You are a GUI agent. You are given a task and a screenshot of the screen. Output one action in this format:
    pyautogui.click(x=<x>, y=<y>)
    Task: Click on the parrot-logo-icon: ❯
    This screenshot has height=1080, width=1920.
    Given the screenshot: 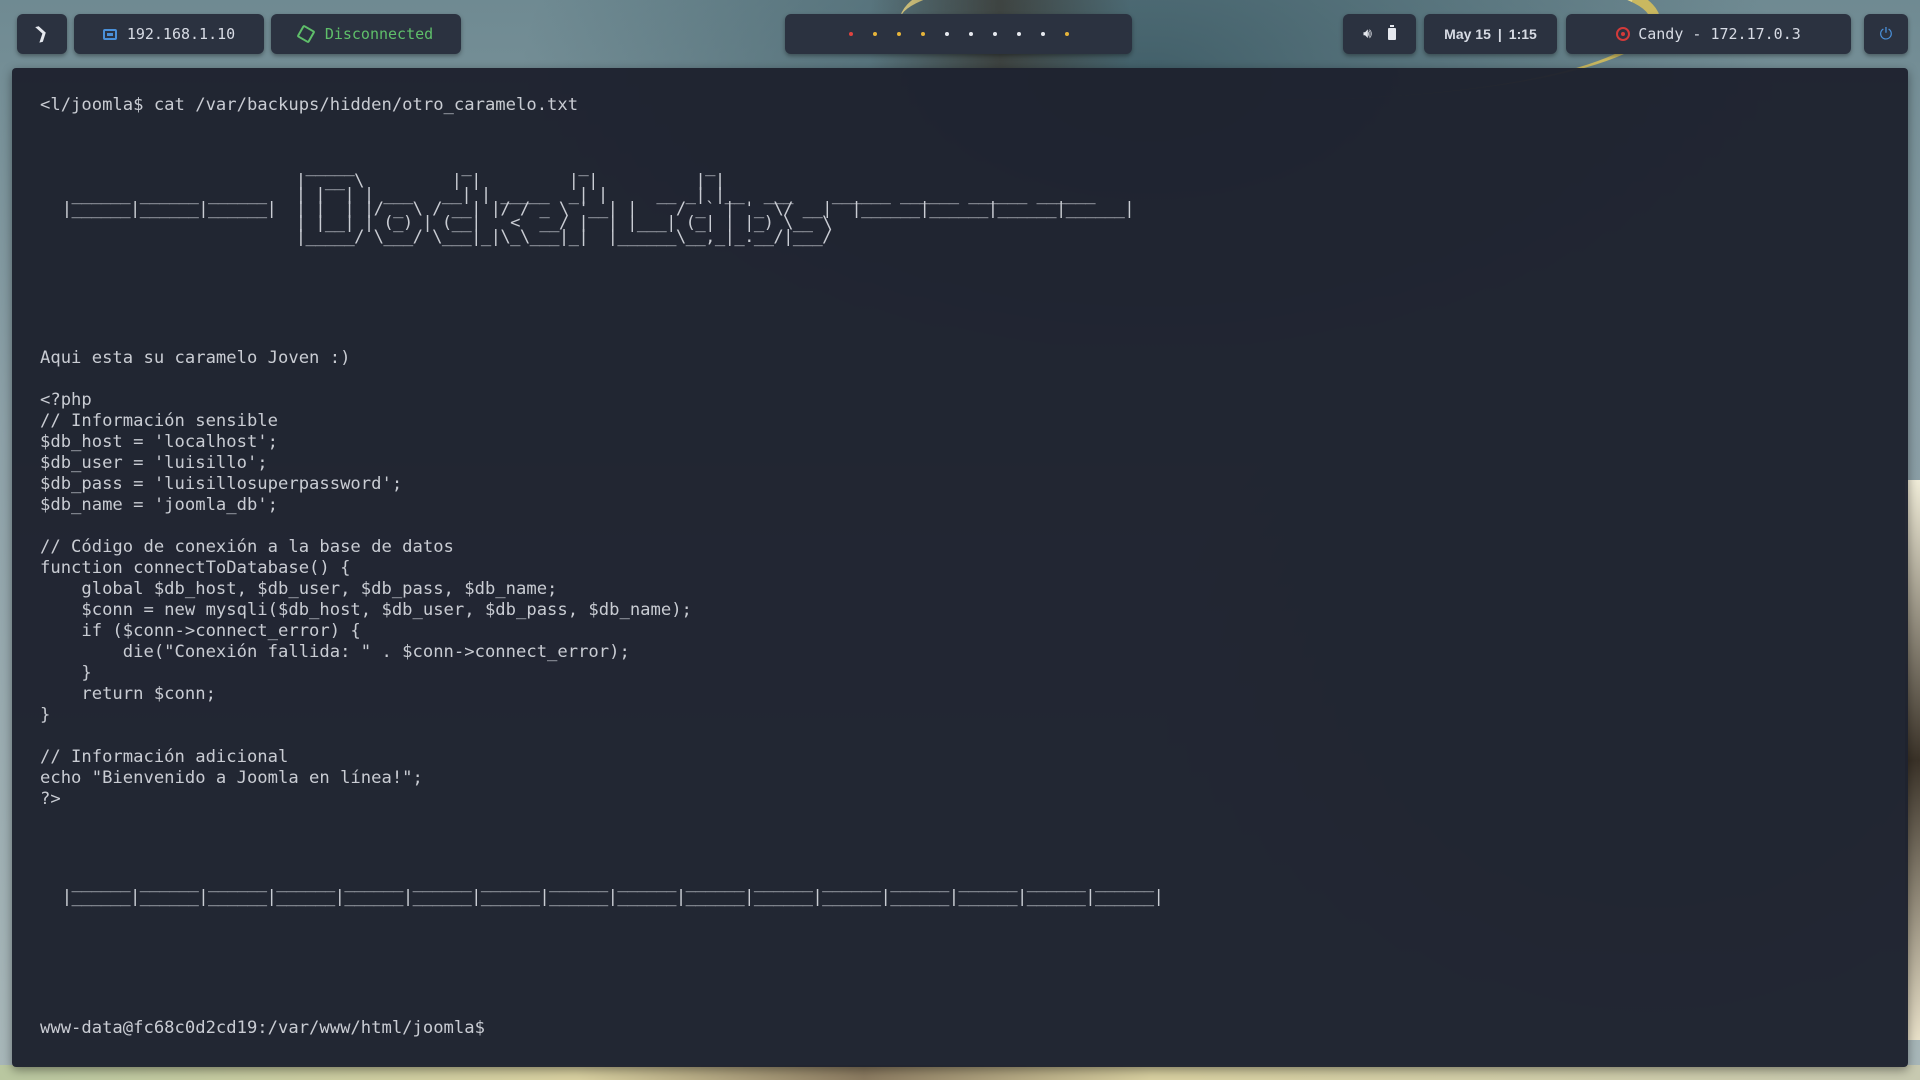 What is the action you would take?
    pyautogui.click(x=42, y=33)
    